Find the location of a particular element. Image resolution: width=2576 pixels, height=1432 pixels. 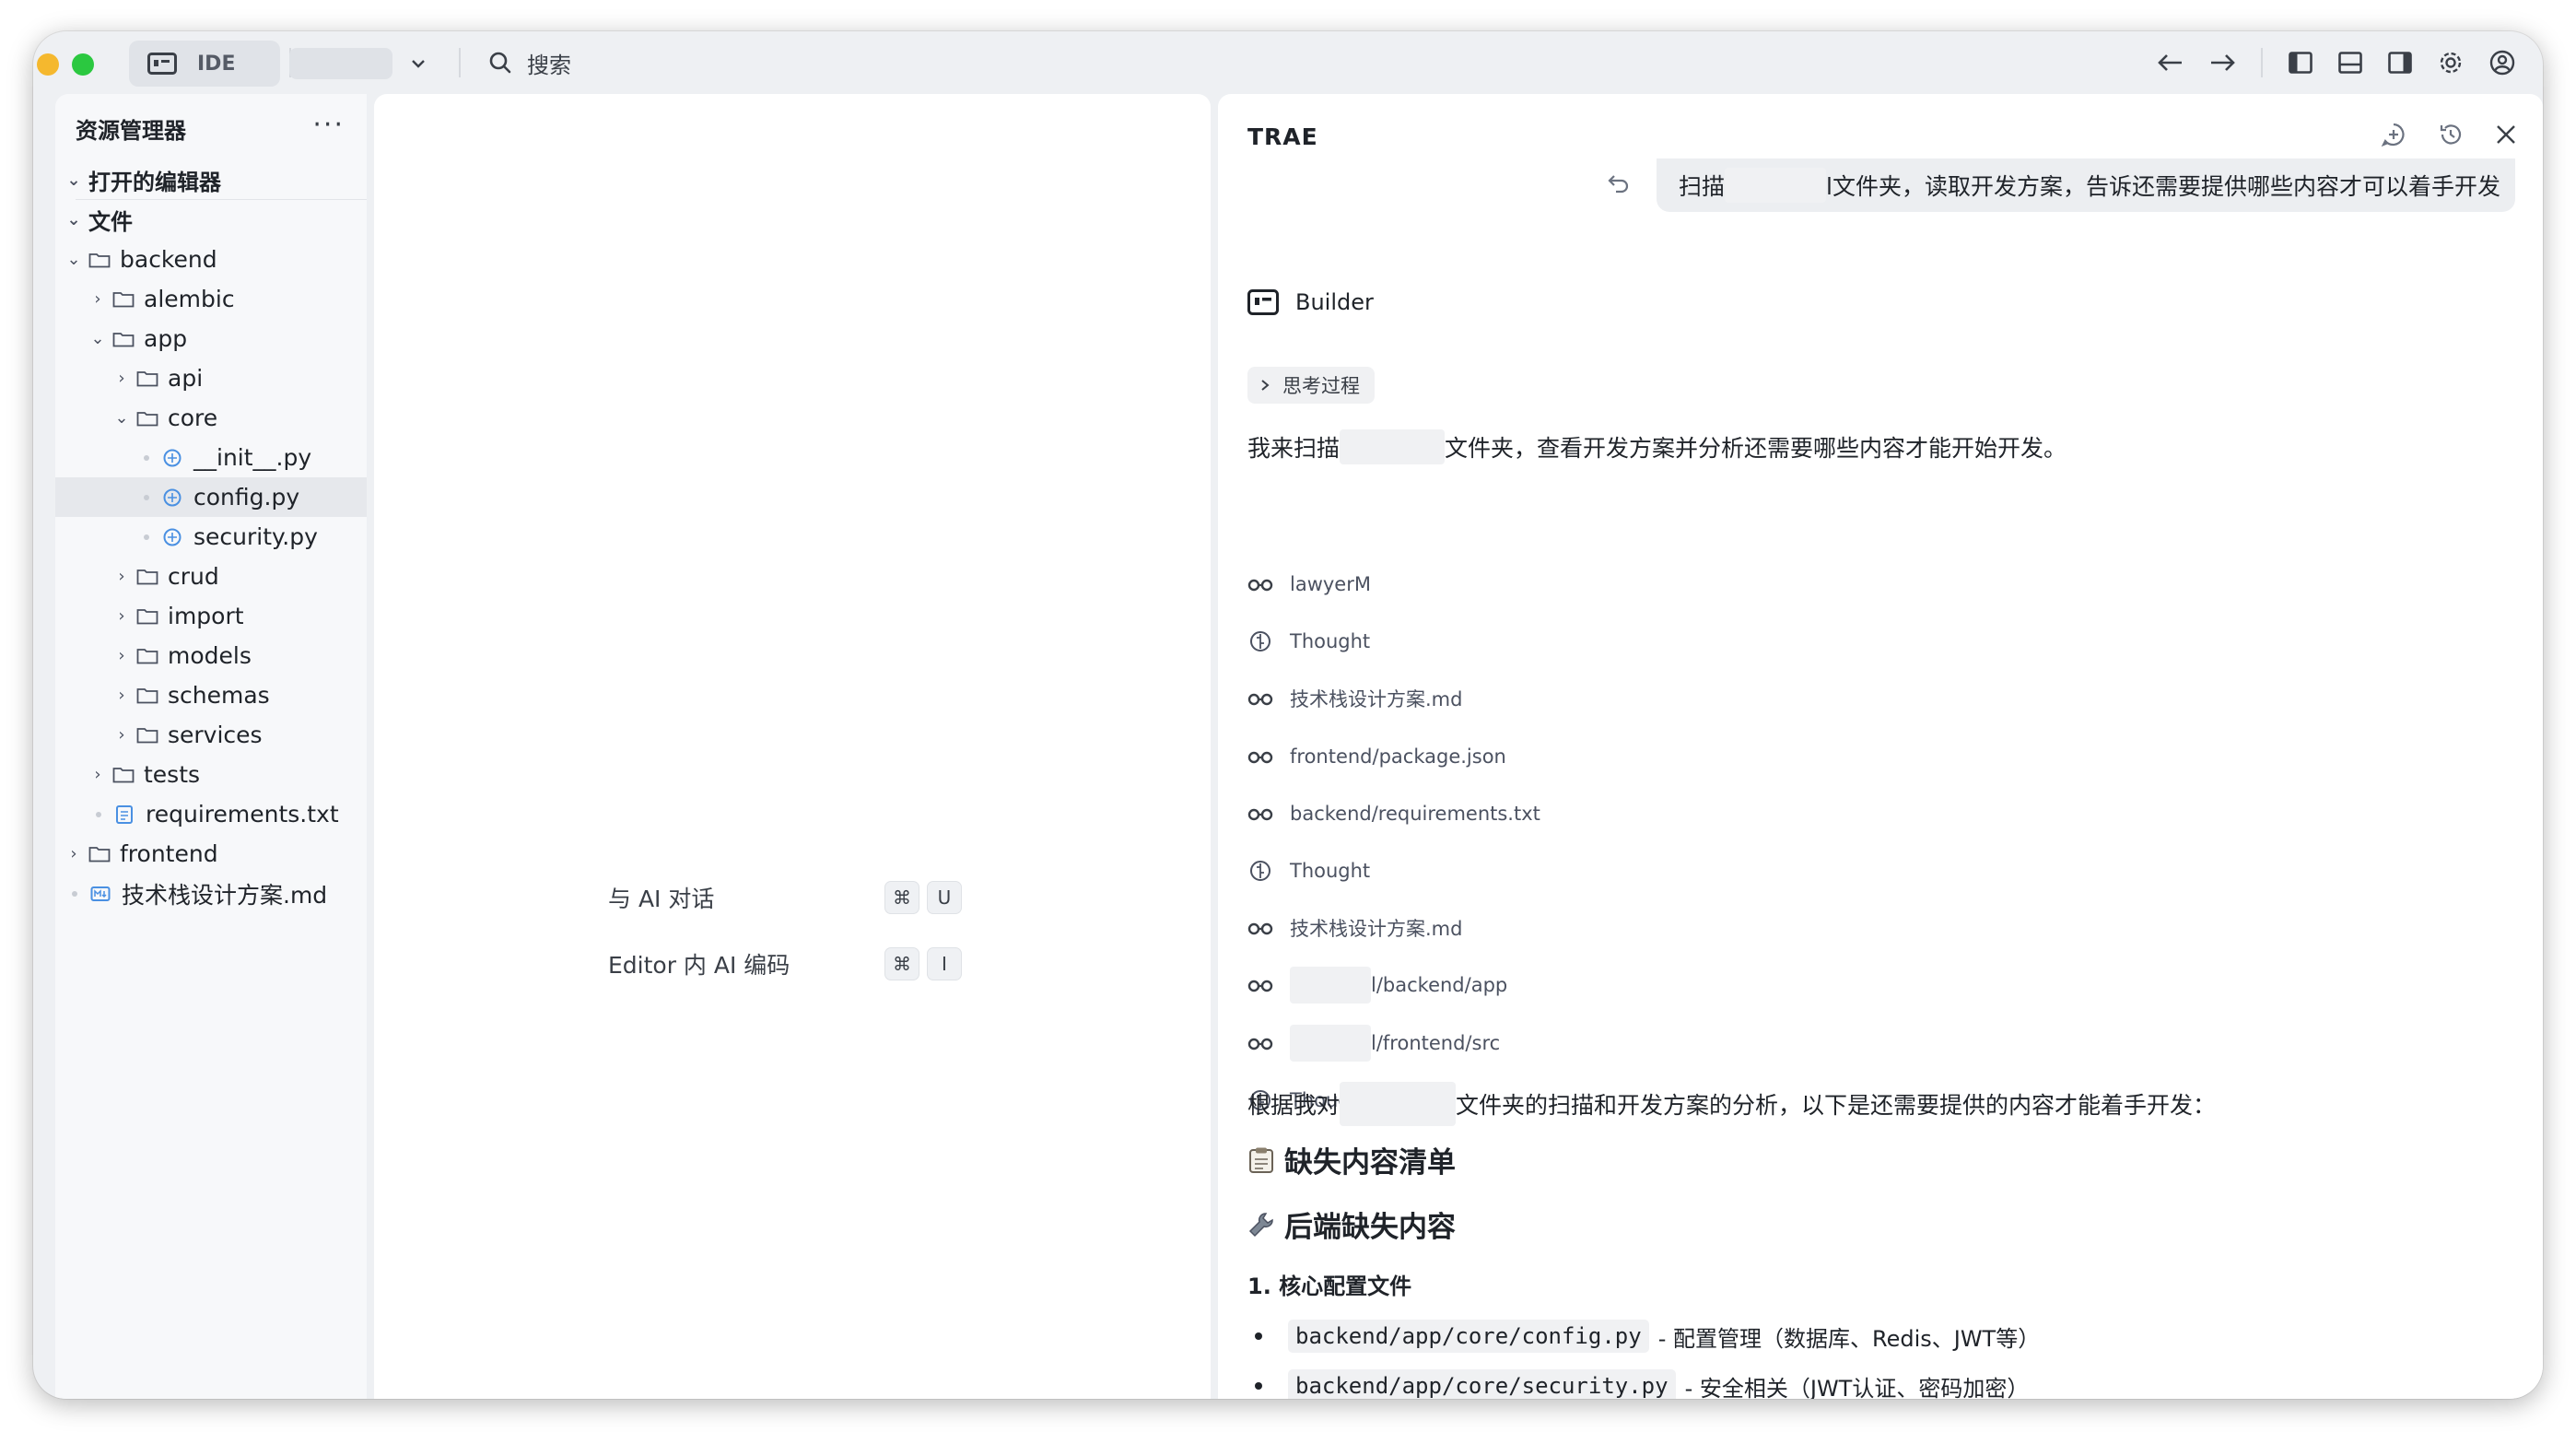

ide-mode-button: IDE is located at coordinates (204, 64).